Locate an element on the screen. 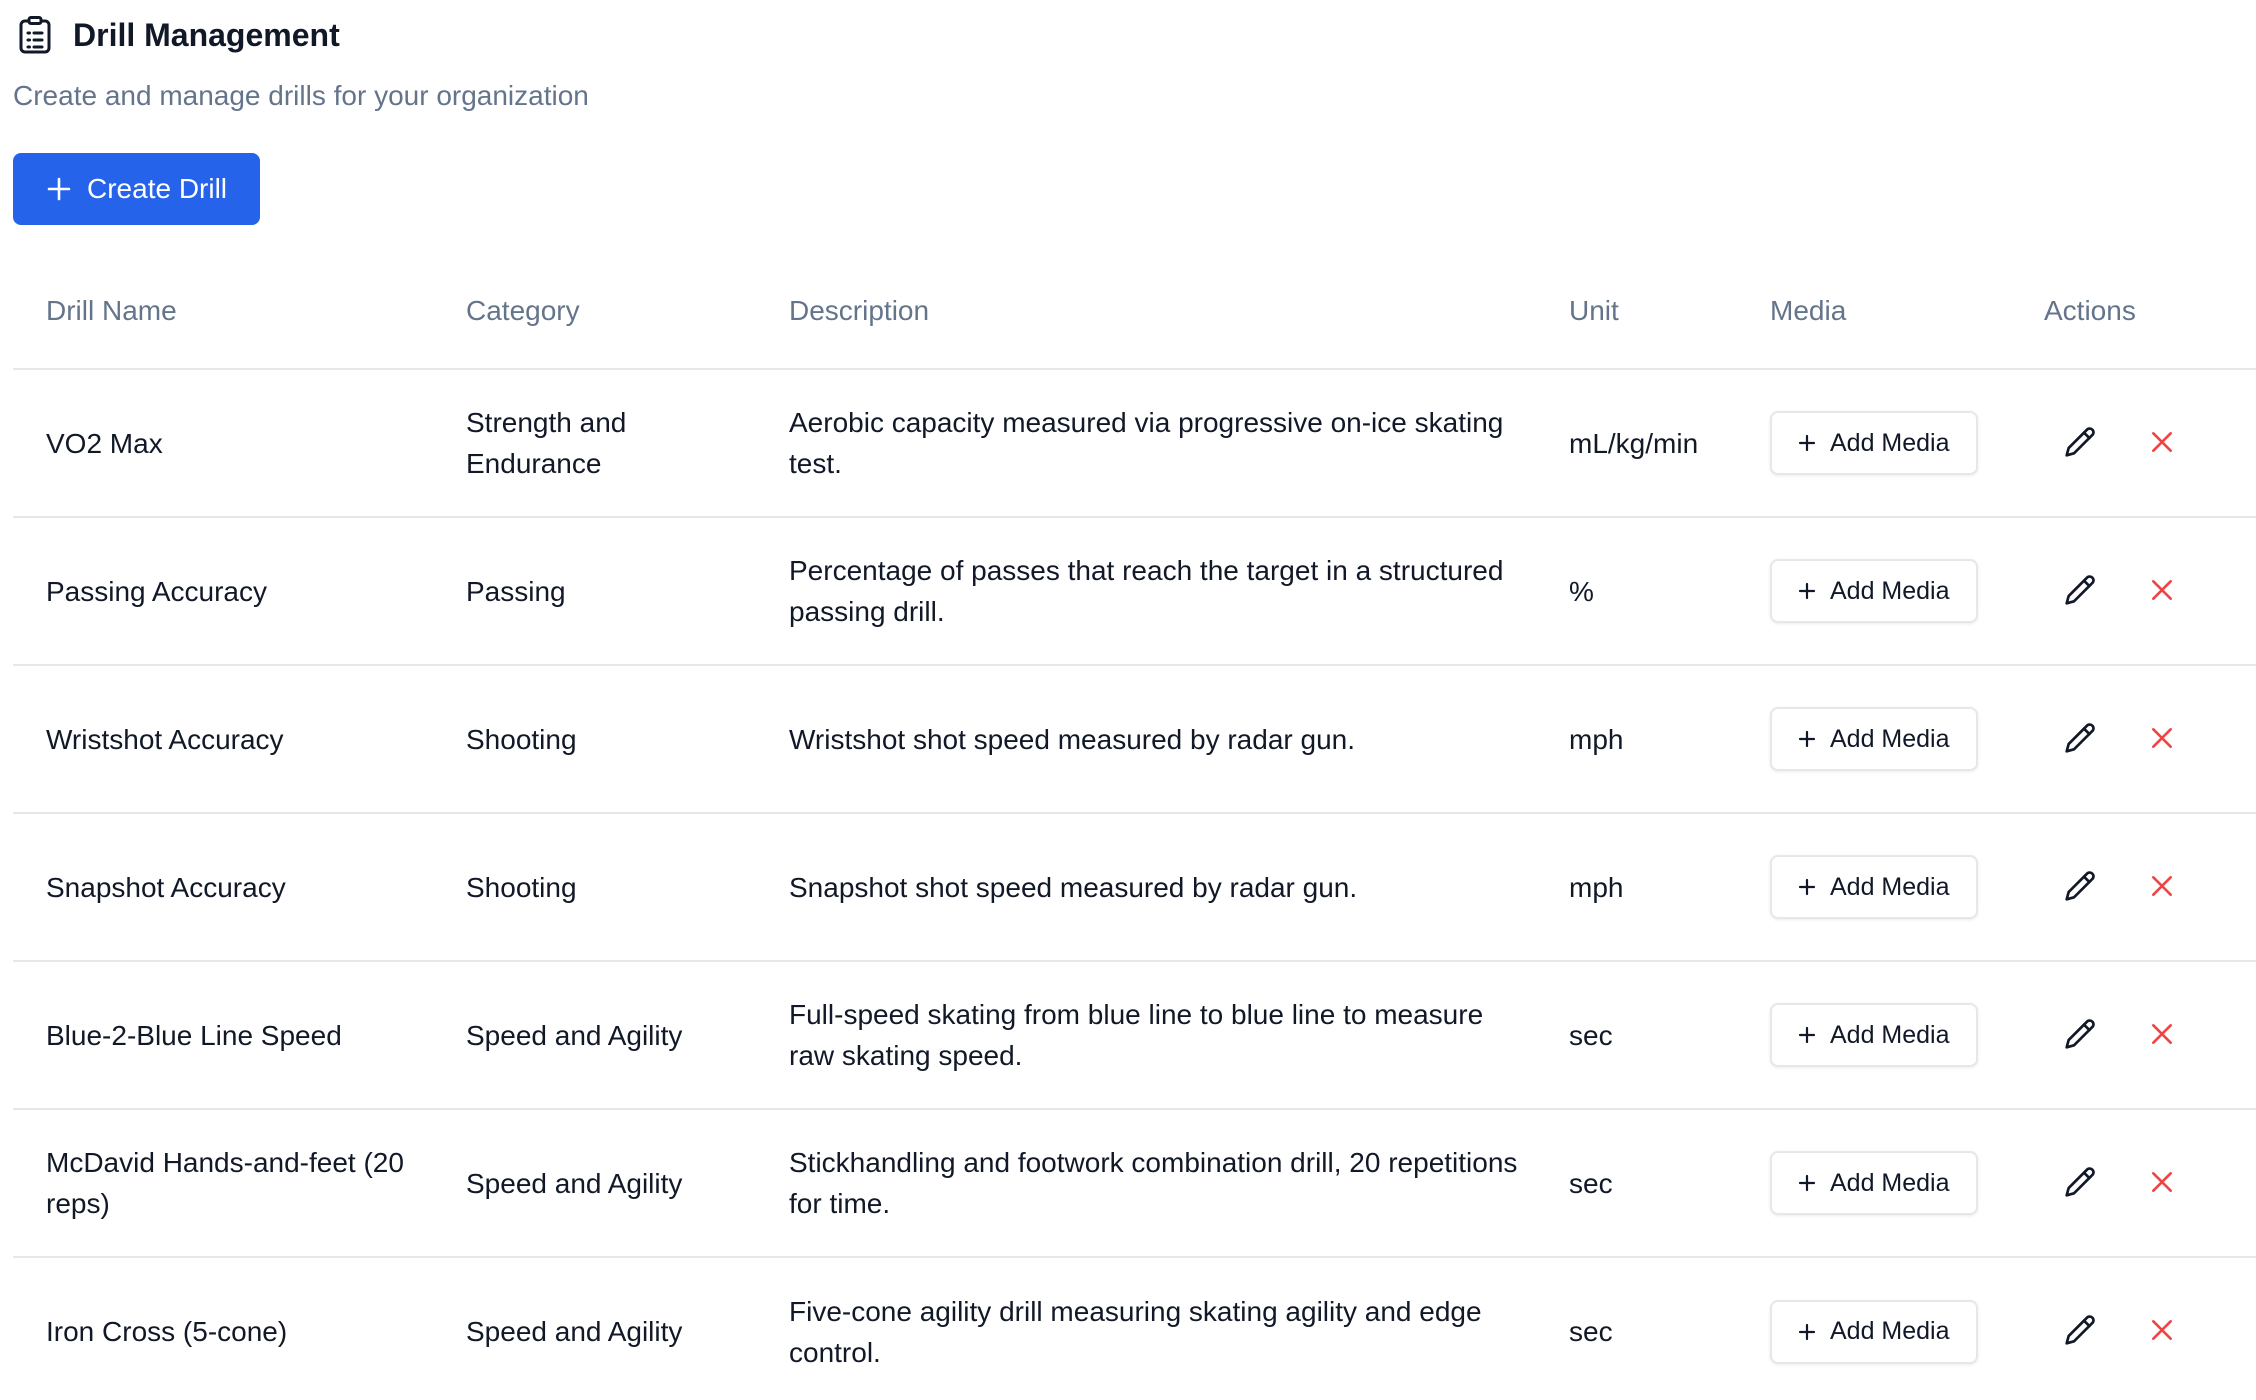 The height and width of the screenshot is (1400, 2256). column-header-unit: Unit is located at coordinates (1636, 311).